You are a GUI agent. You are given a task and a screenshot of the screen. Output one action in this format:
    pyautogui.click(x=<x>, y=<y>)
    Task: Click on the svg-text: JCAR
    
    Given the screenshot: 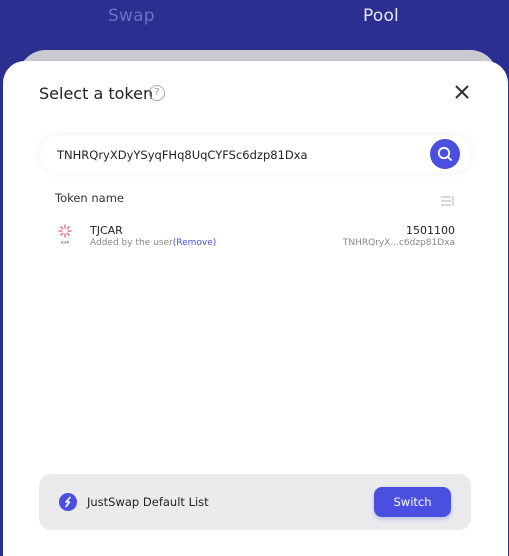 What is the action you would take?
    pyautogui.click(x=65, y=243)
    